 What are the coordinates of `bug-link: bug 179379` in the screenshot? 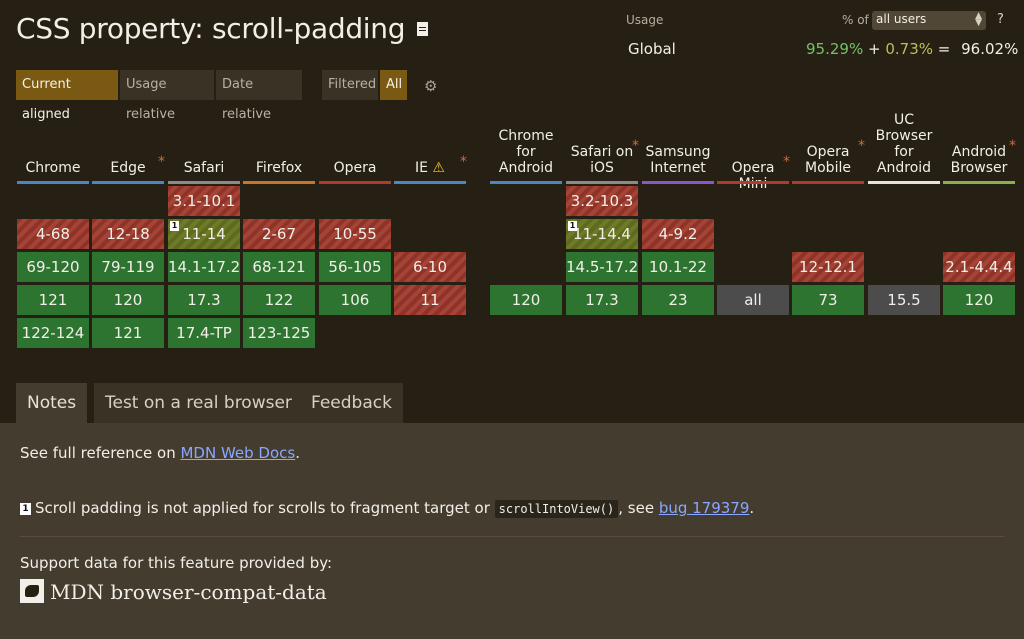 It's located at (704, 508).